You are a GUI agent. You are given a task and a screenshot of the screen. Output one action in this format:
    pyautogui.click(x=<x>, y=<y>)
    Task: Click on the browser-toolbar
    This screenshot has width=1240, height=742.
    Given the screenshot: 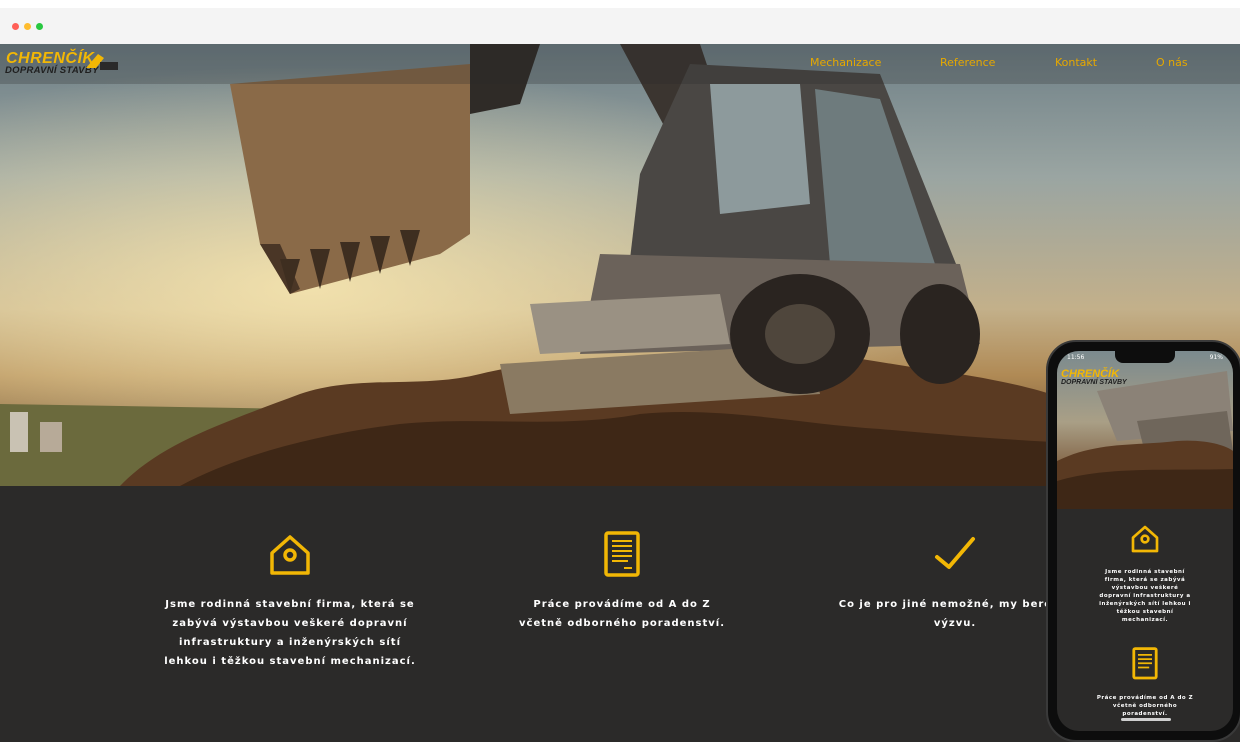 What is the action you would take?
    pyautogui.click(x=620, y=26)
    